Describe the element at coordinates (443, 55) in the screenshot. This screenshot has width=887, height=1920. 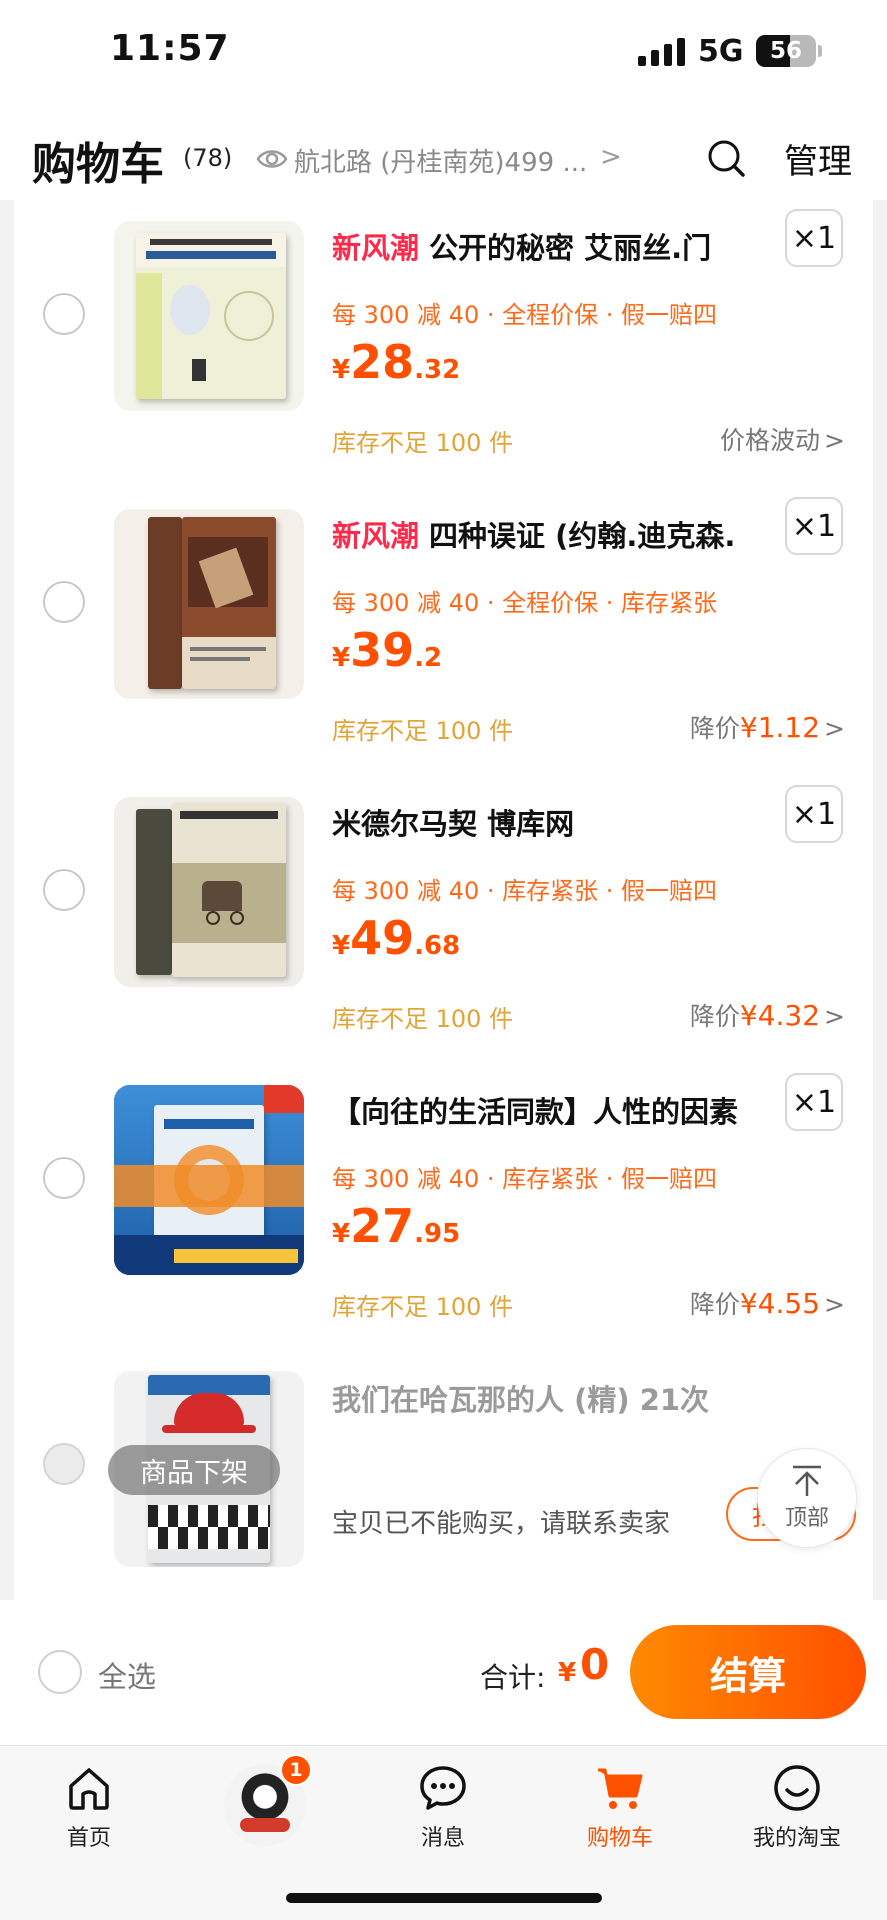
I see `status-bar: 11:57 5G 56` at that location.